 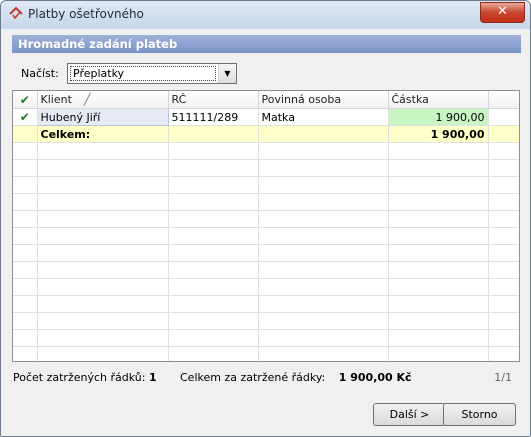 I want to click on total-empty-rc, so click(x=213, y=134).